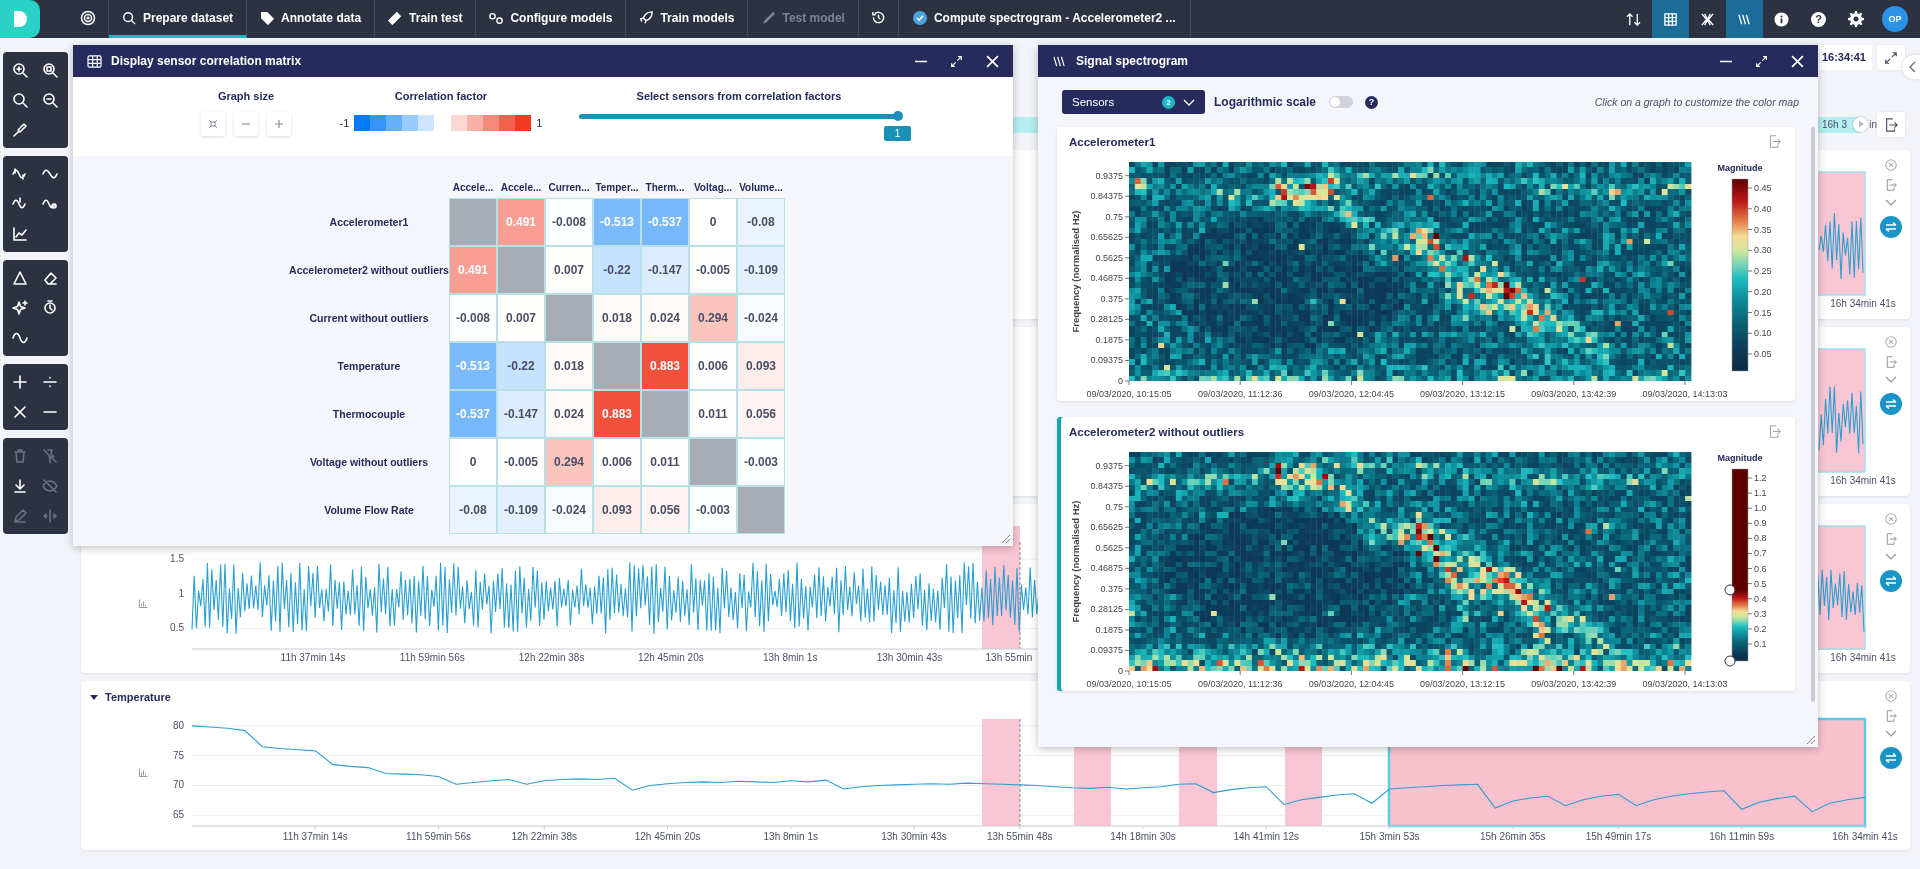 This screenshot has width=1920, height=869. I want to click on axis-tick-label: 1.1, so click(1760, 493).